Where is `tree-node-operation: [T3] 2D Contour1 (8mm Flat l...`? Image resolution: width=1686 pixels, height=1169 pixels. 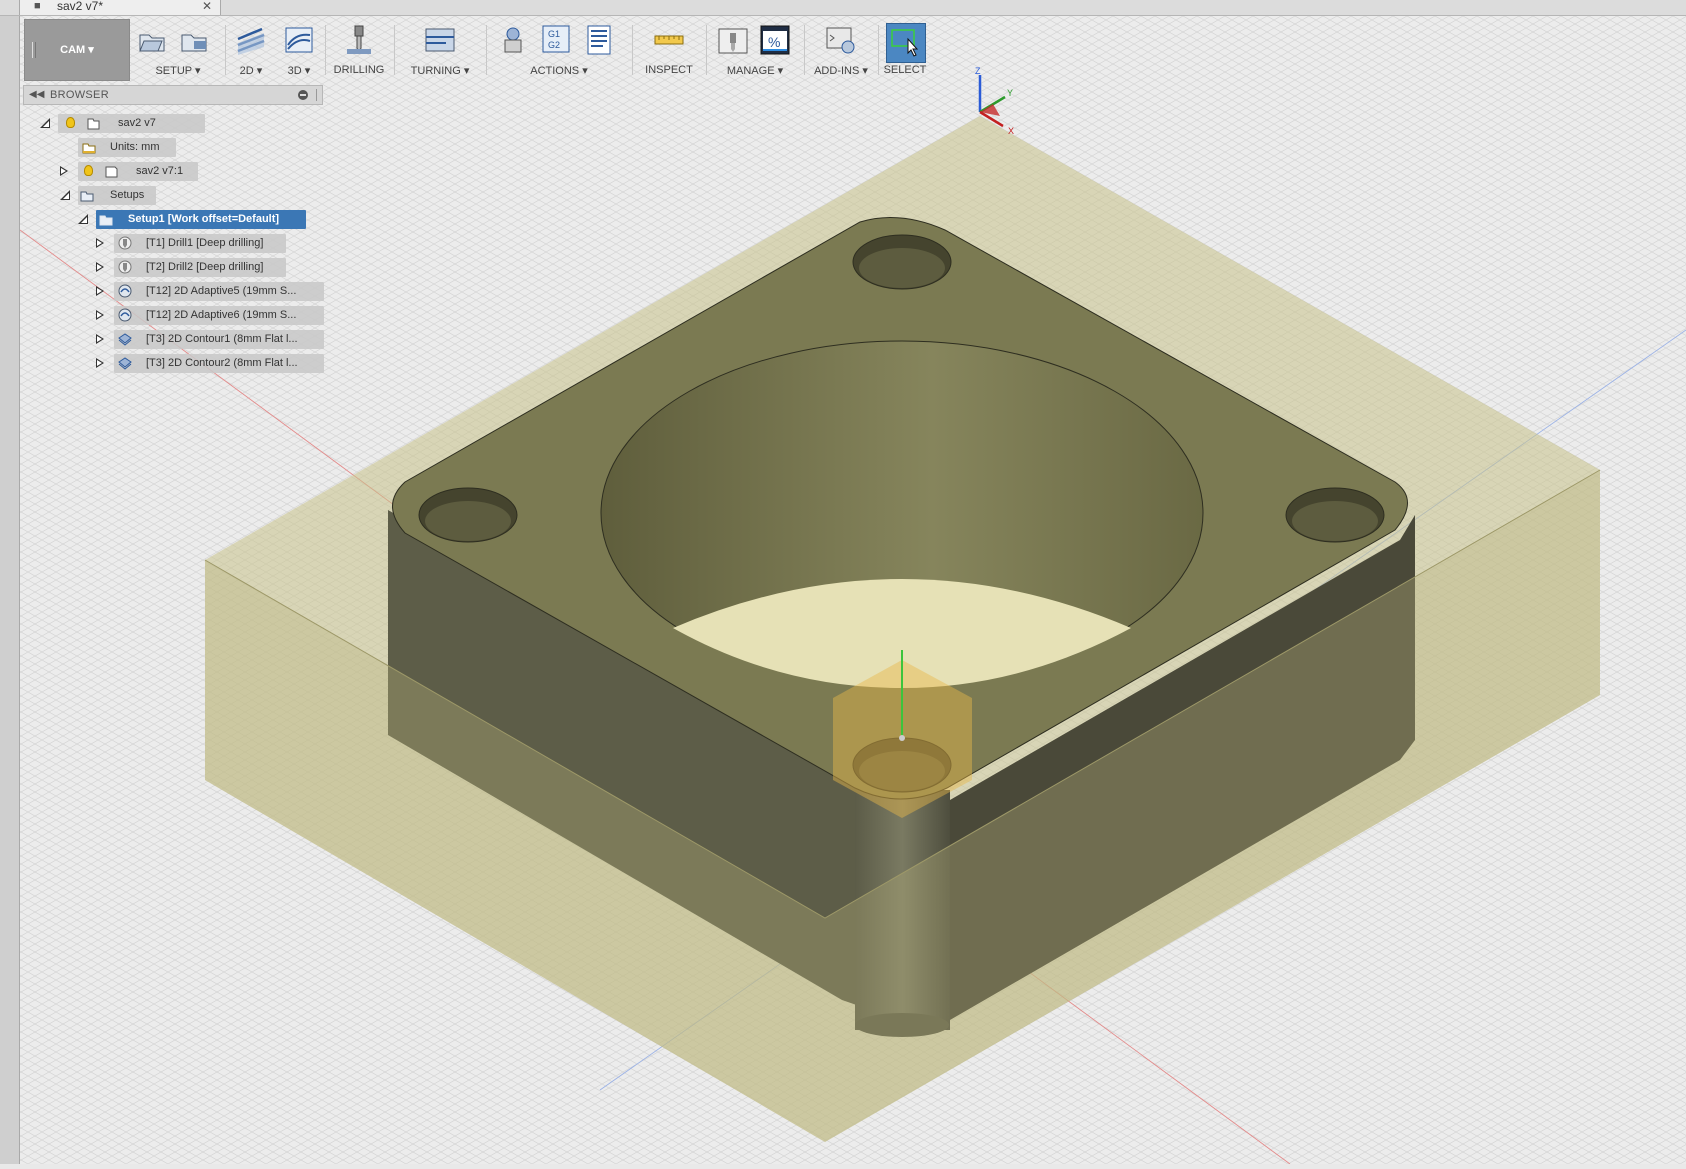 tree-node-operation: [T3] 2D Contour1 (8mm Flat l... is located at coordinates (209, 339).